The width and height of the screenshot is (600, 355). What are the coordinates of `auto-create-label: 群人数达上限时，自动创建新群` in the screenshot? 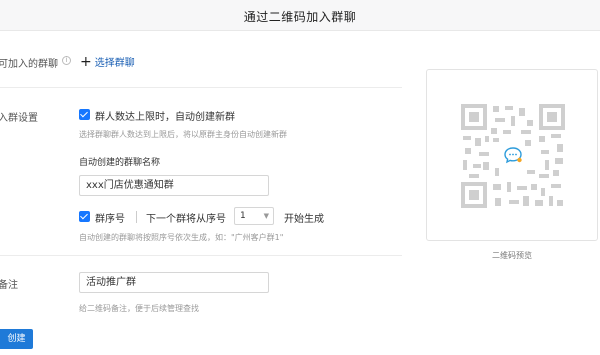 It's located at (165, 117).